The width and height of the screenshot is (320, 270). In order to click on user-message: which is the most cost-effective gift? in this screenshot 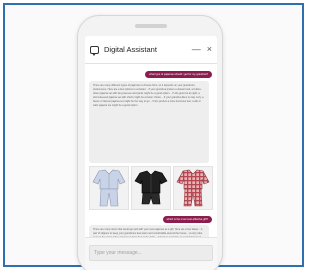, I will do `click(187, 219)`.